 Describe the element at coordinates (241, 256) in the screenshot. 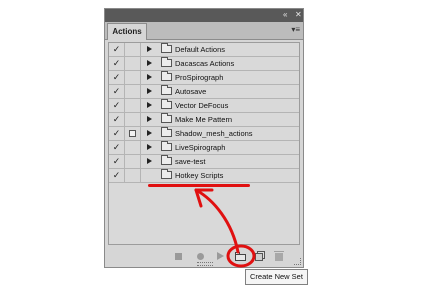

I see `highlight-circle` at that location.